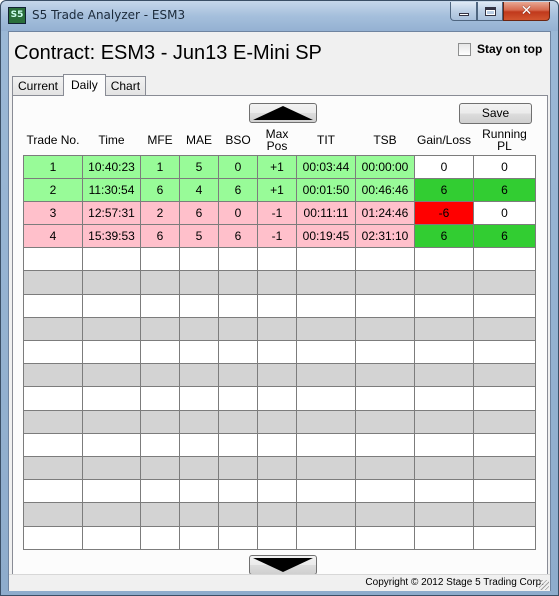  I want to click on stay-on-top-label: Stay on top, so click(509, 49).